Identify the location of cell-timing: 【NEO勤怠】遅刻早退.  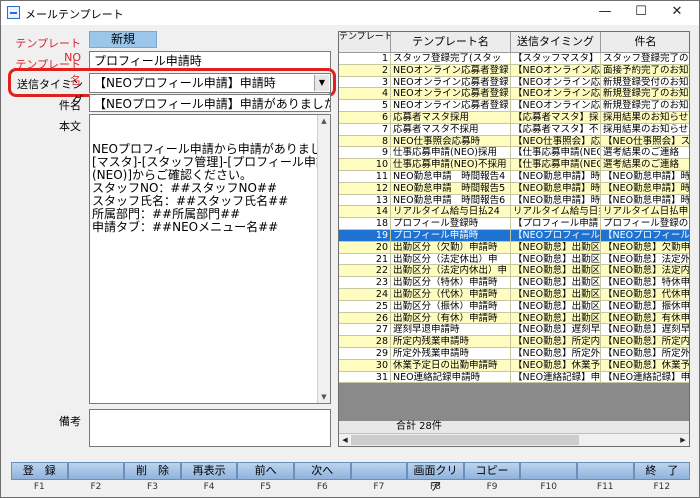
(556, 330).